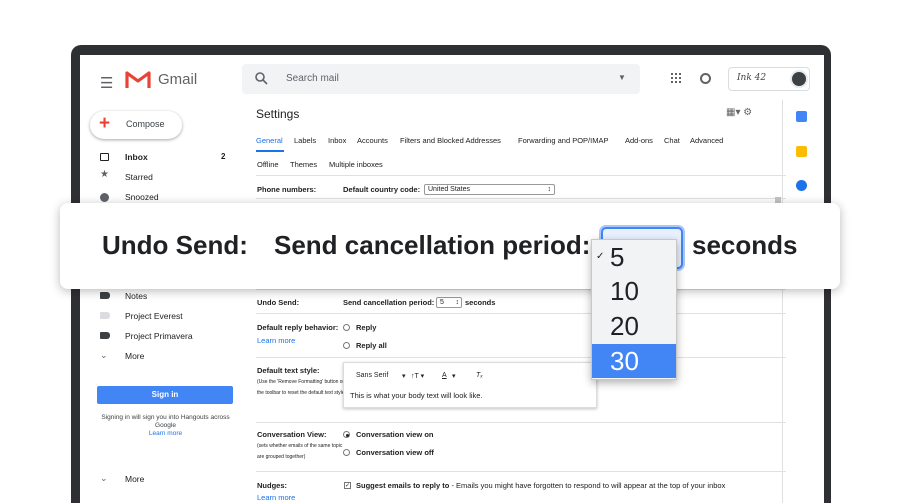 The width and height of the screenshot is (901, 503). What do you see at coordinates (600, 256) in the screenshot?
I see `checkmark-icon: ✓` at bounding box center [600, 256].